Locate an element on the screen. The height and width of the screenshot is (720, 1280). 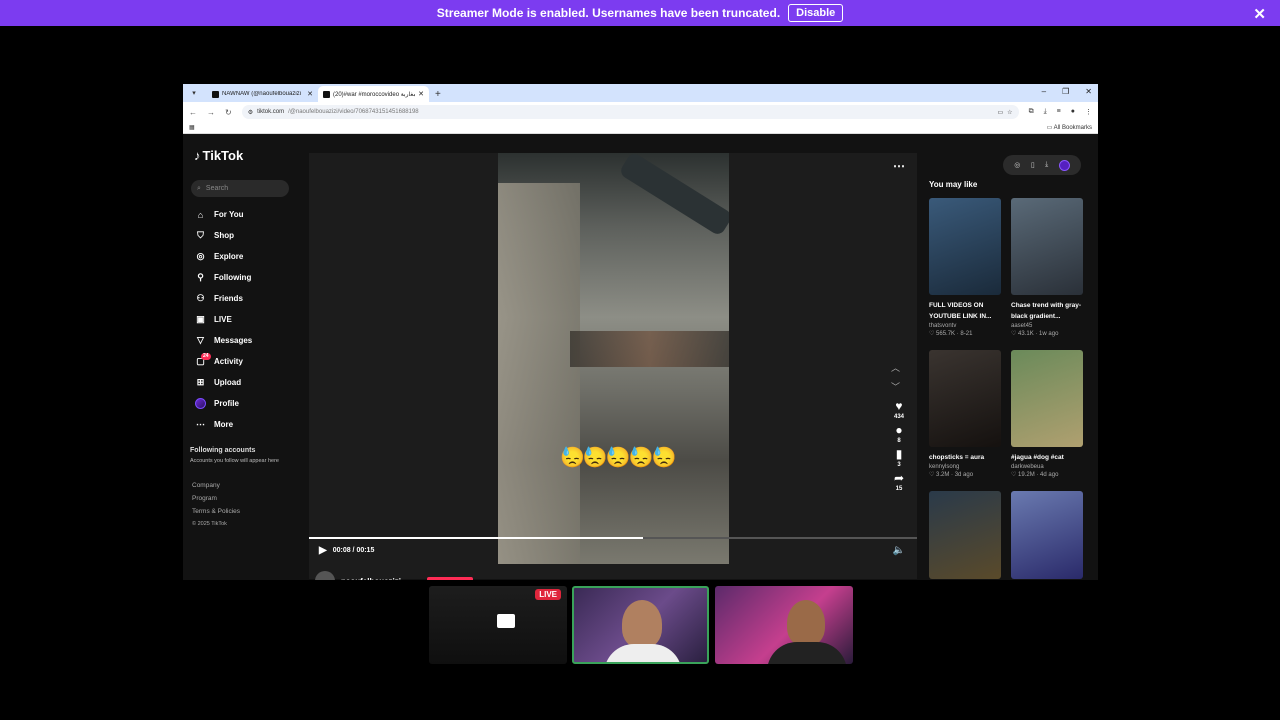
author-name: naoufelbouazizi is located at coordinates (371, 579).